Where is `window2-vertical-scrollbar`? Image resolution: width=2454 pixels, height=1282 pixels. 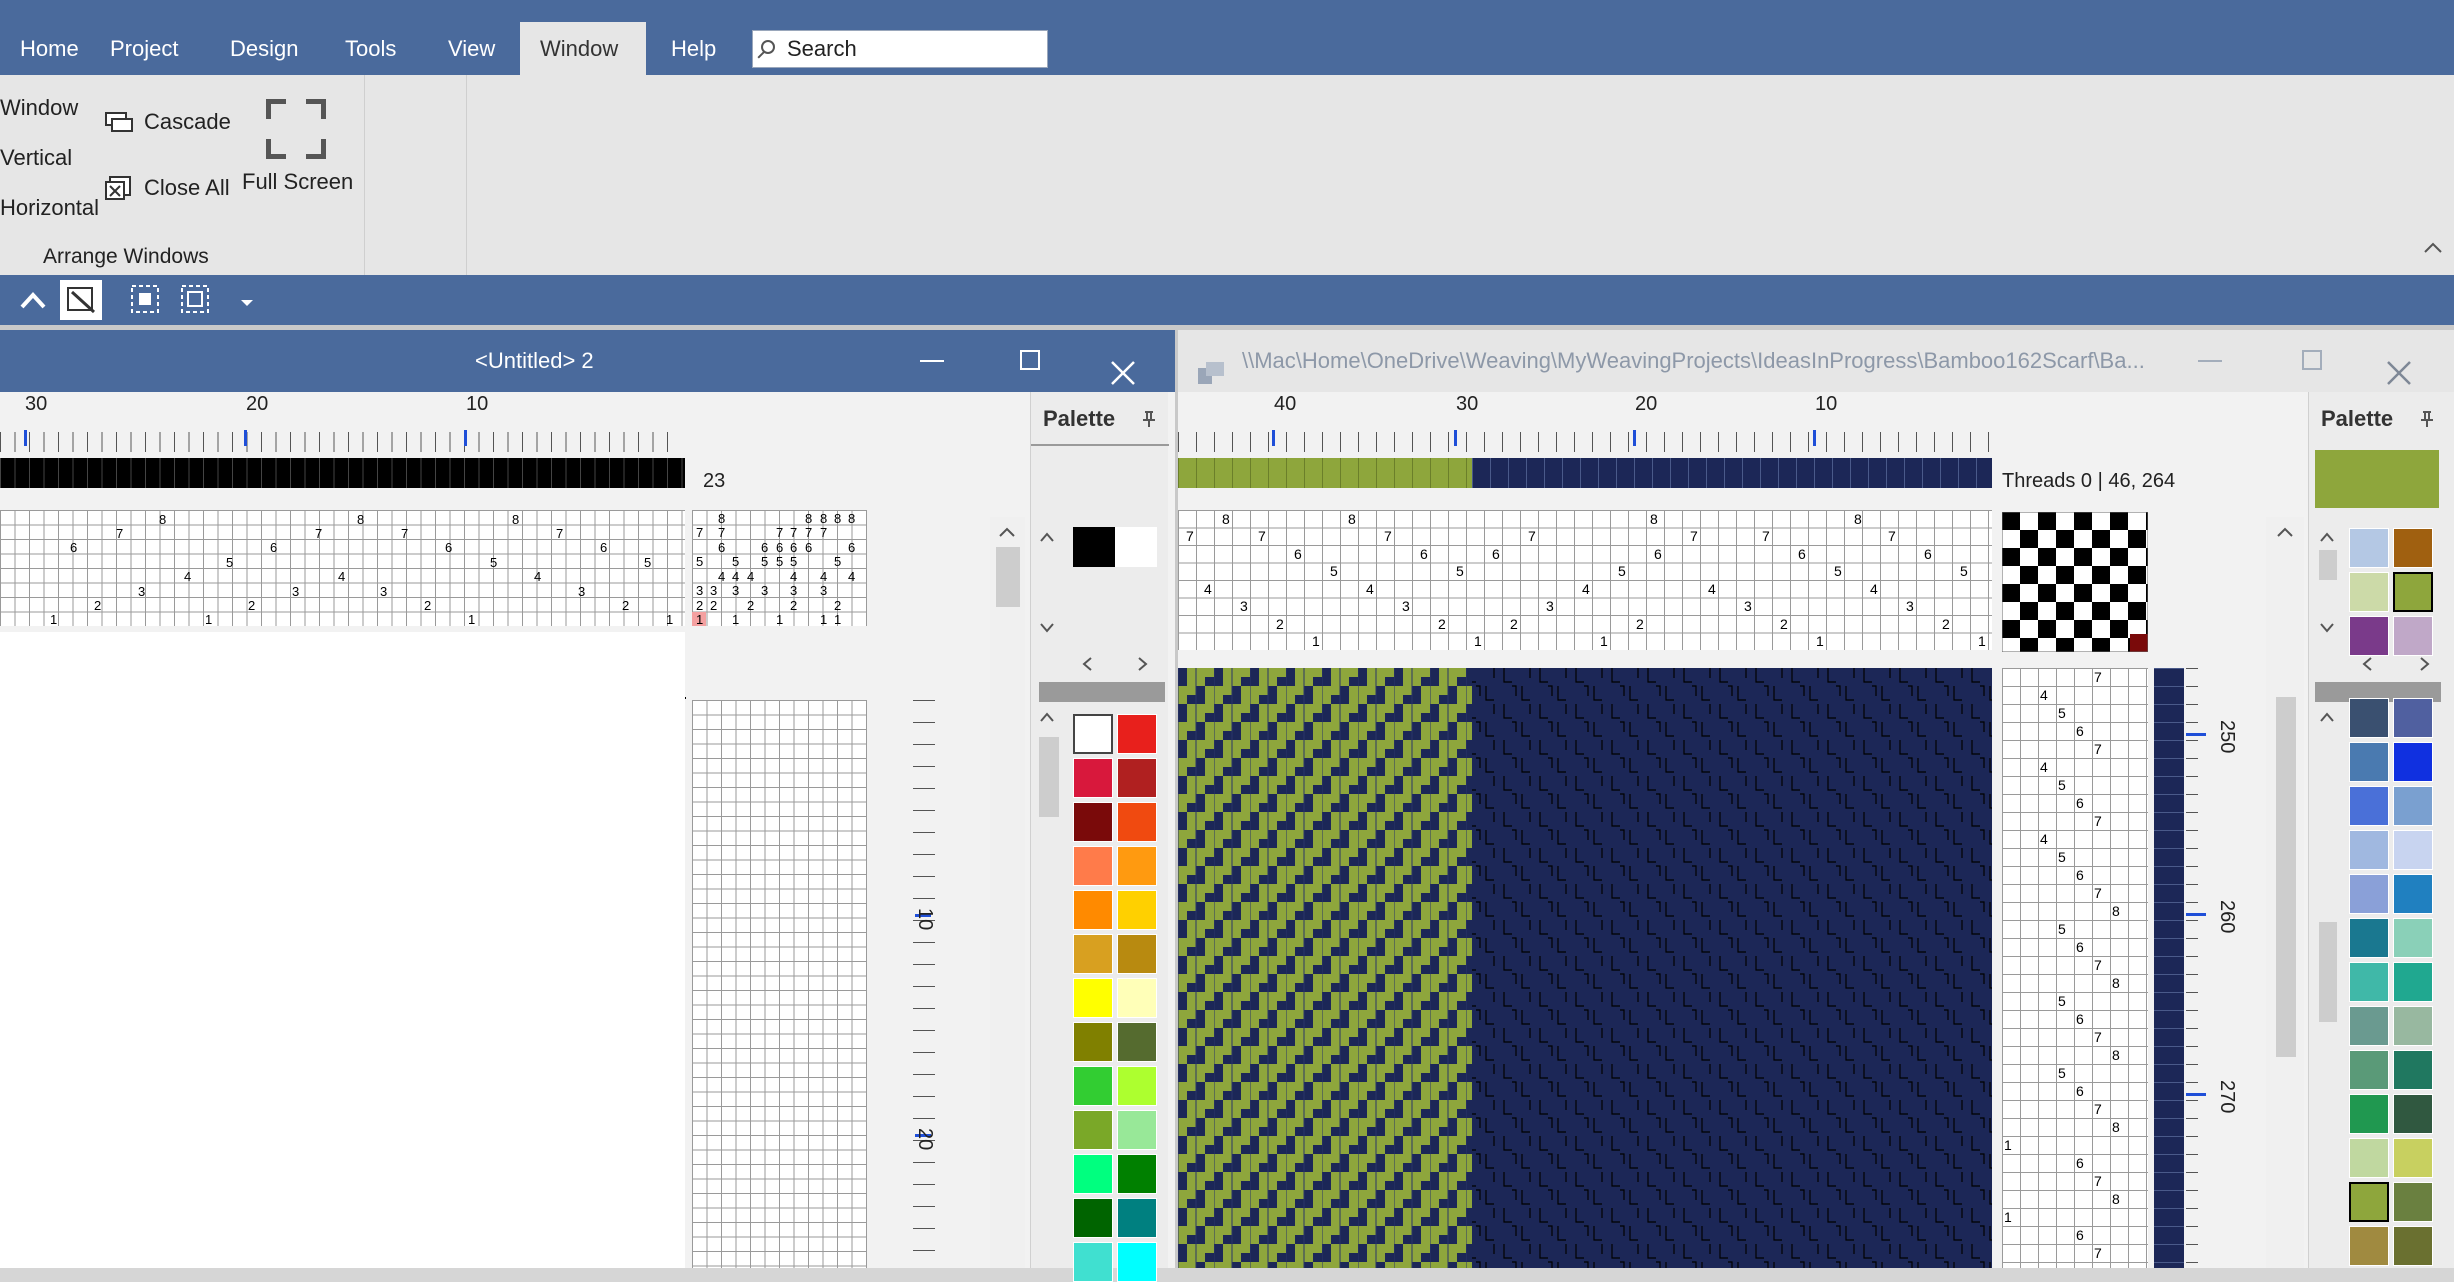 window2-vertical-scrollbar is located at coordinates (2285, 892).